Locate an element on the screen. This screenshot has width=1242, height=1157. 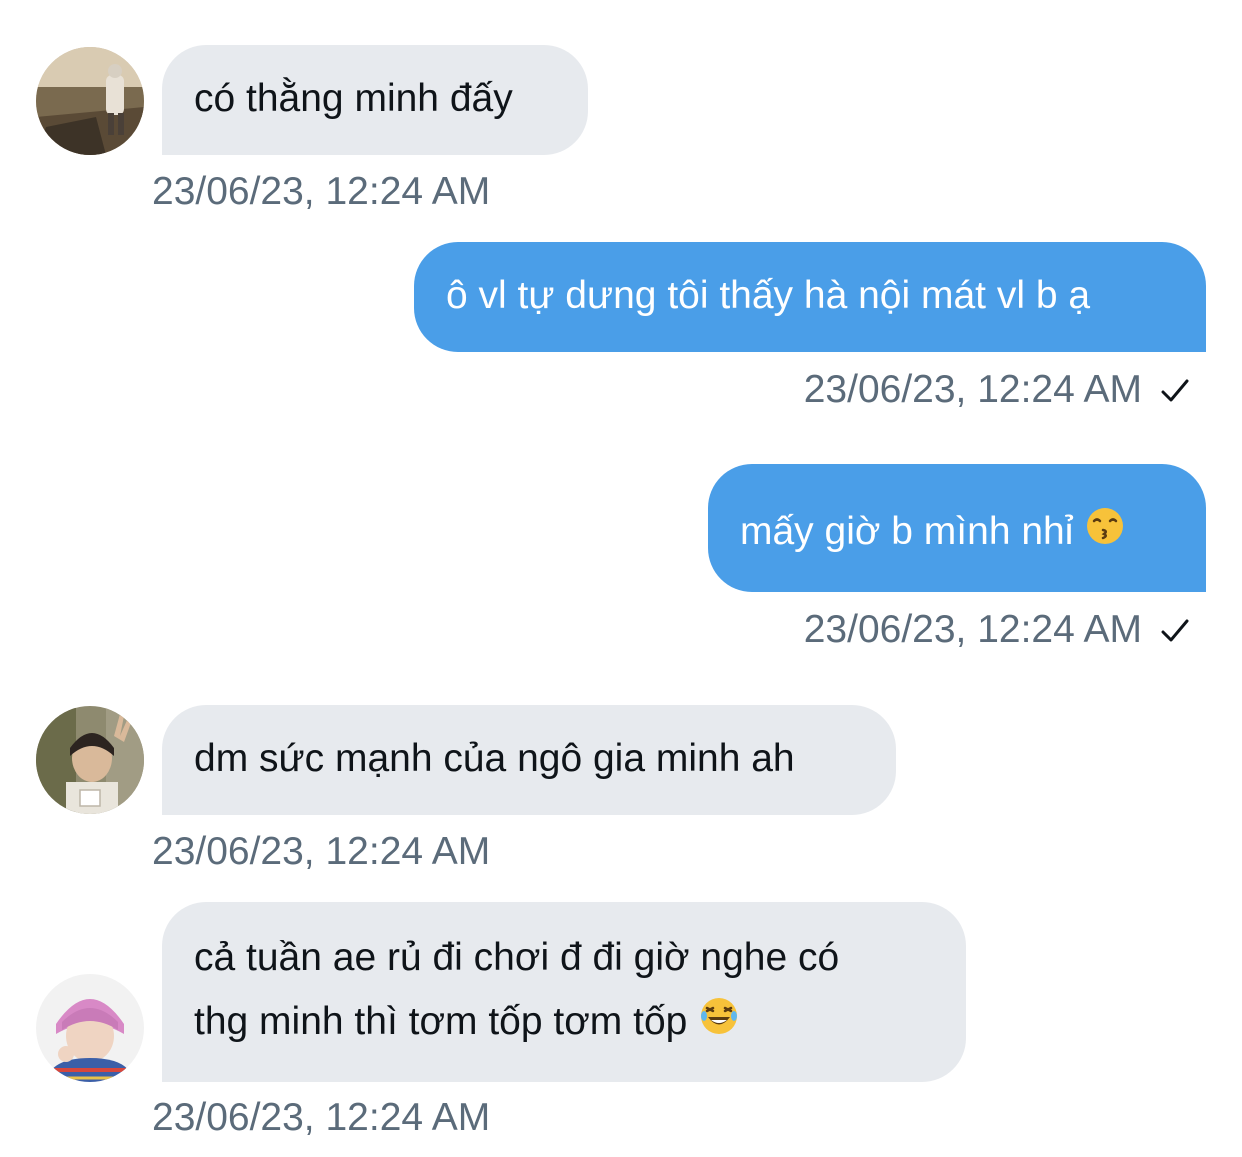
message-text: dm sức mạnh của ngô gia minh ah is located at coordinates (494, 758).